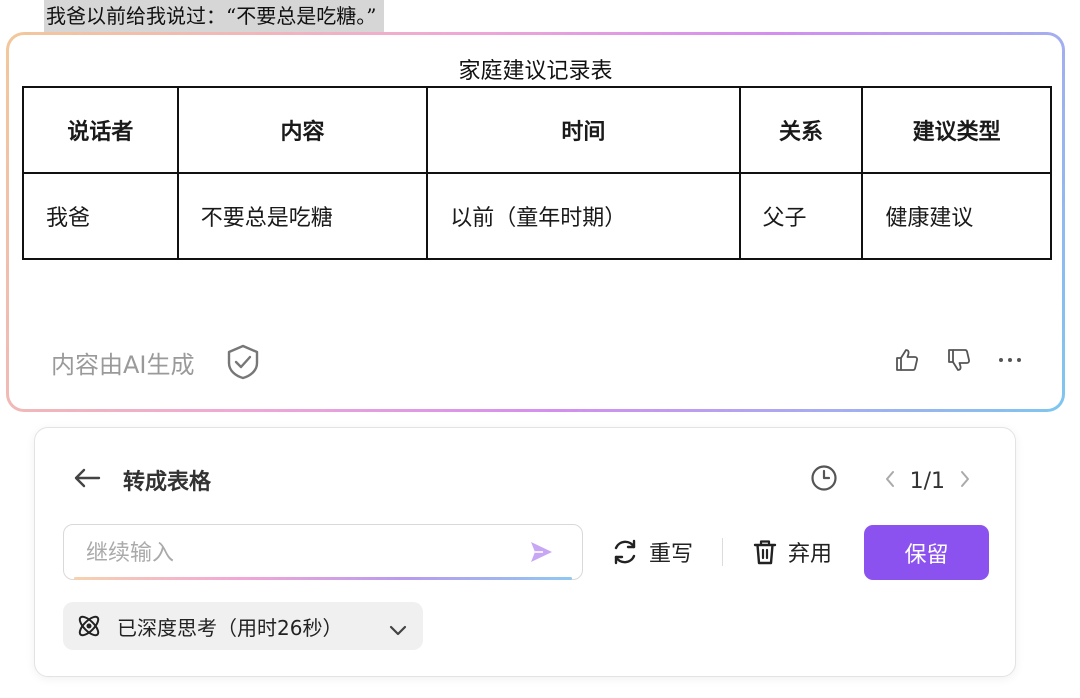  I want to click on thumbs-up-icon, so click(907, 360).